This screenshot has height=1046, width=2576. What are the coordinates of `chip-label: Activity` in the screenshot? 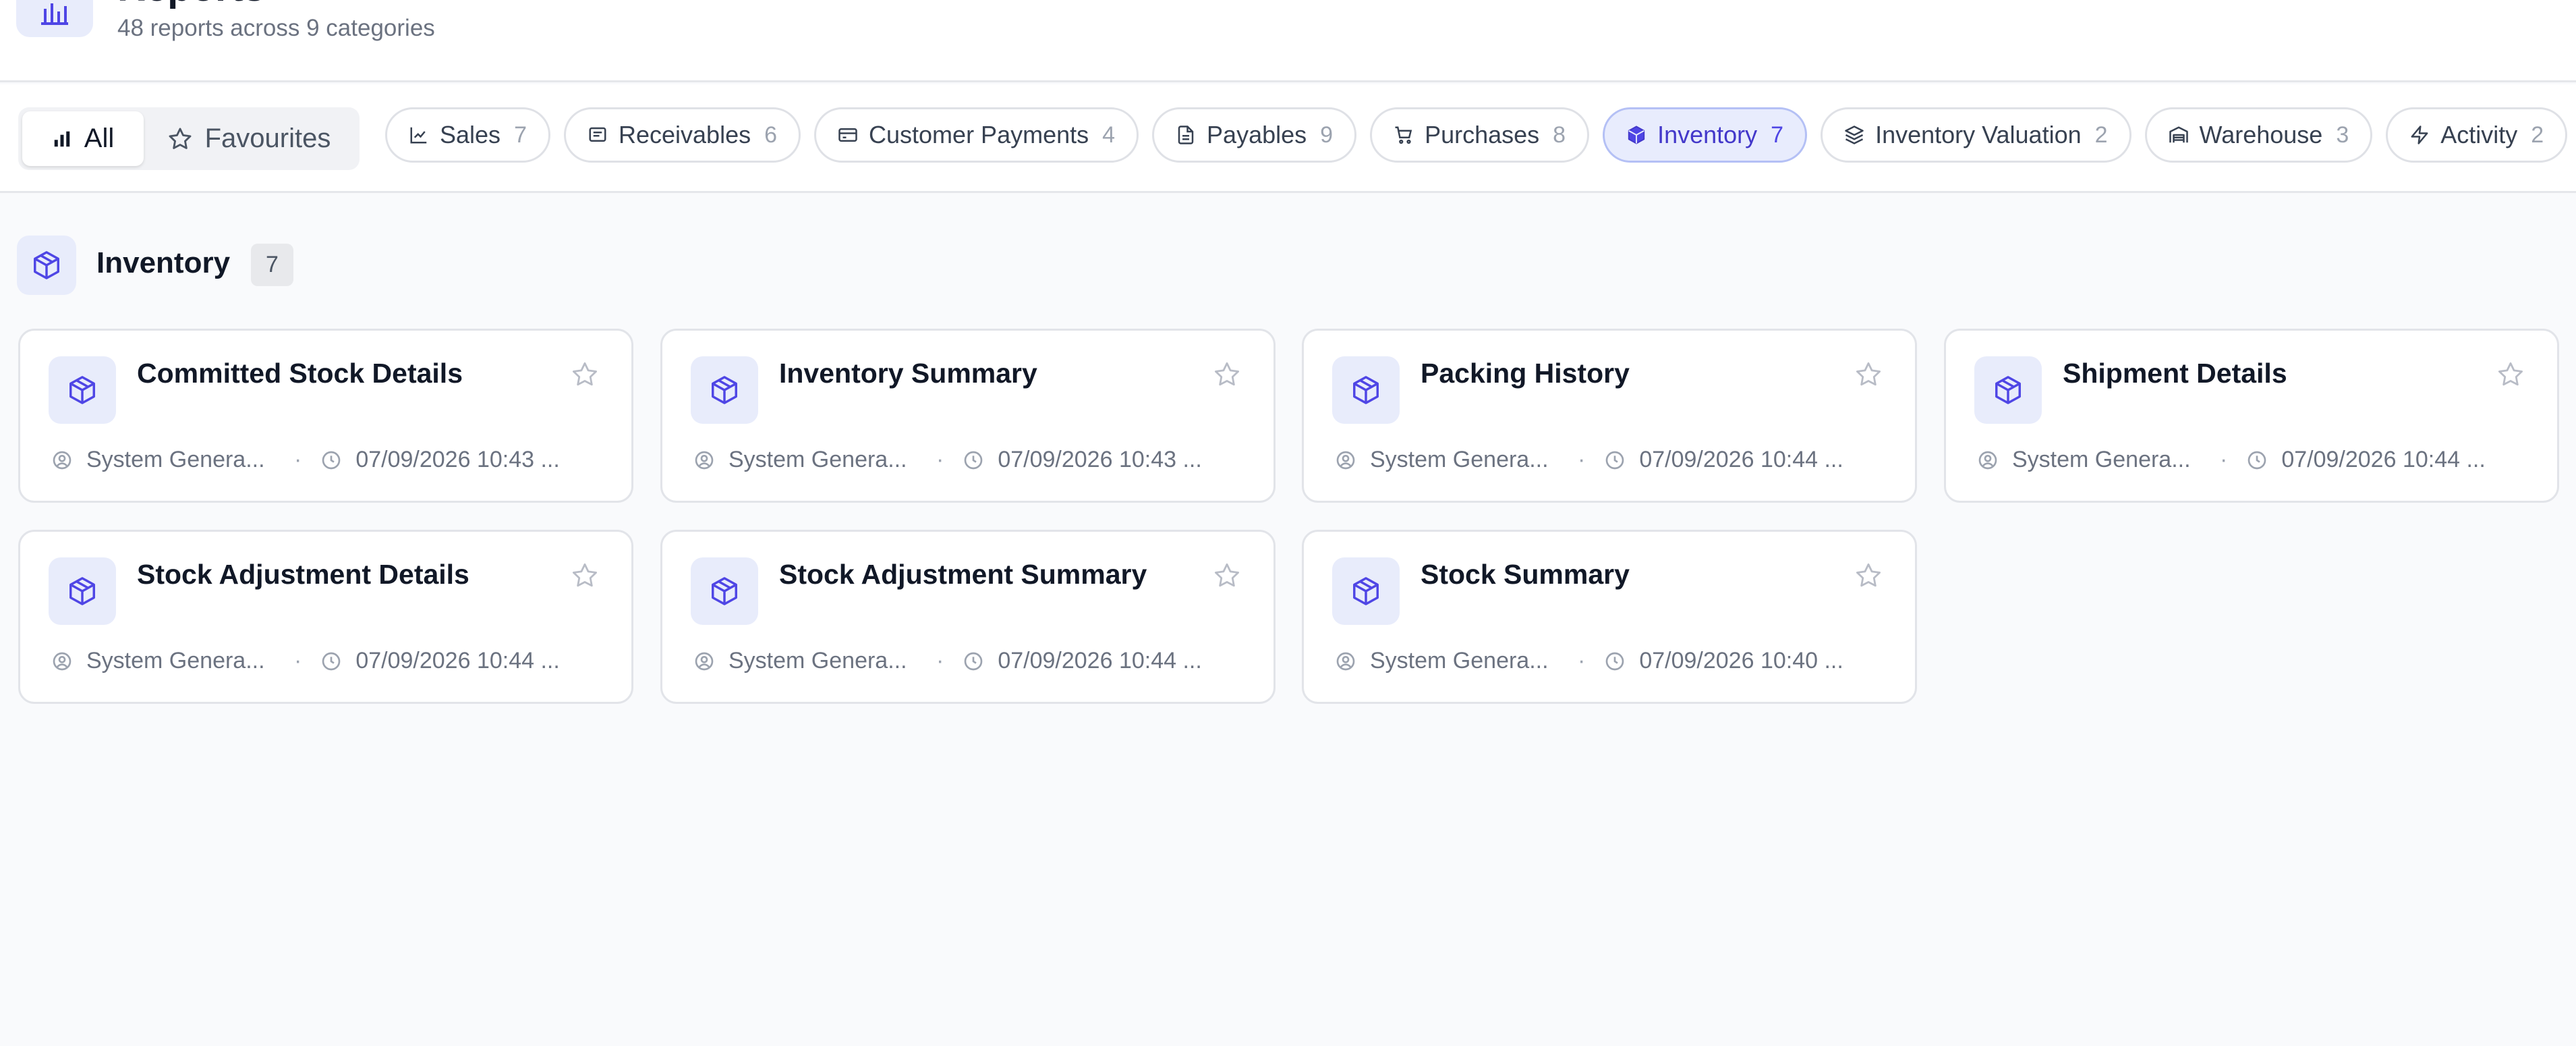 It's located at (2479, 134).